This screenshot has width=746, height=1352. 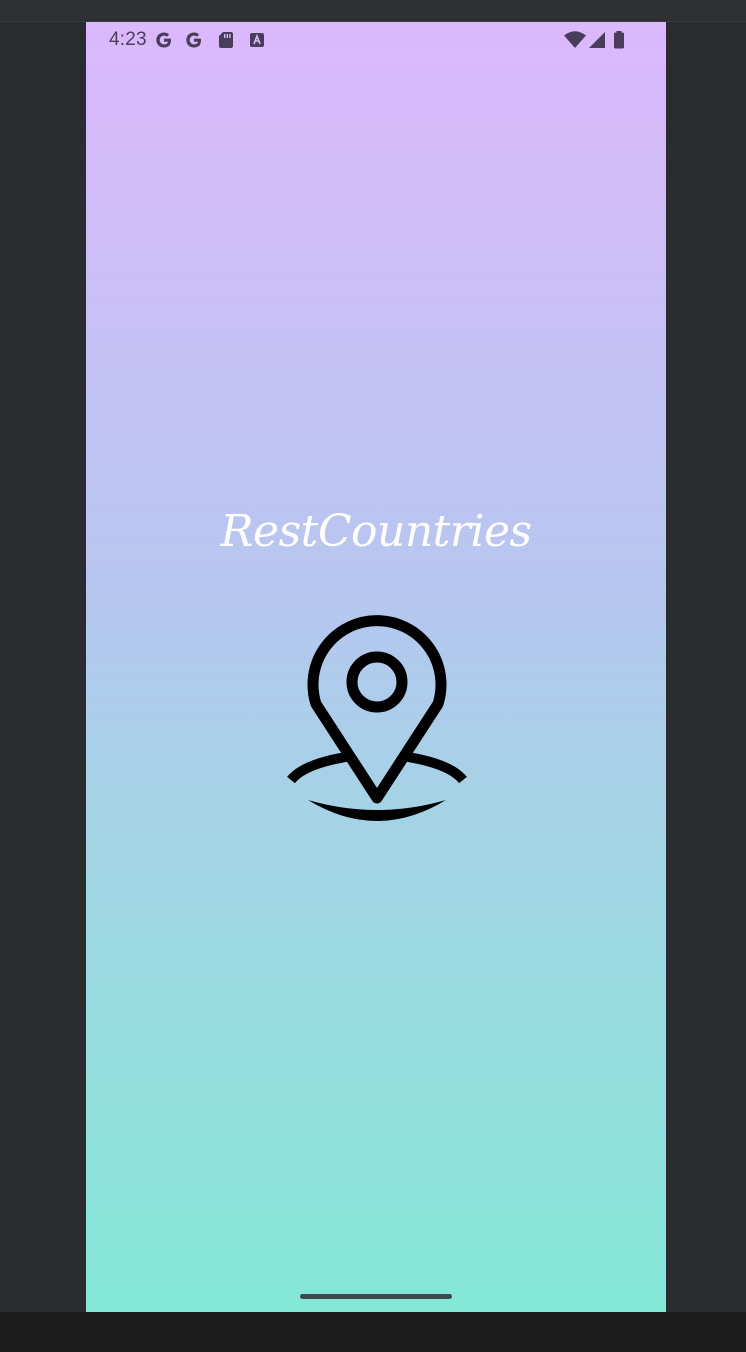 What do you see at coordinates (597, 40) in the screenshot?
I see `cellular-signal-icon` at bounding box center [597, 40].